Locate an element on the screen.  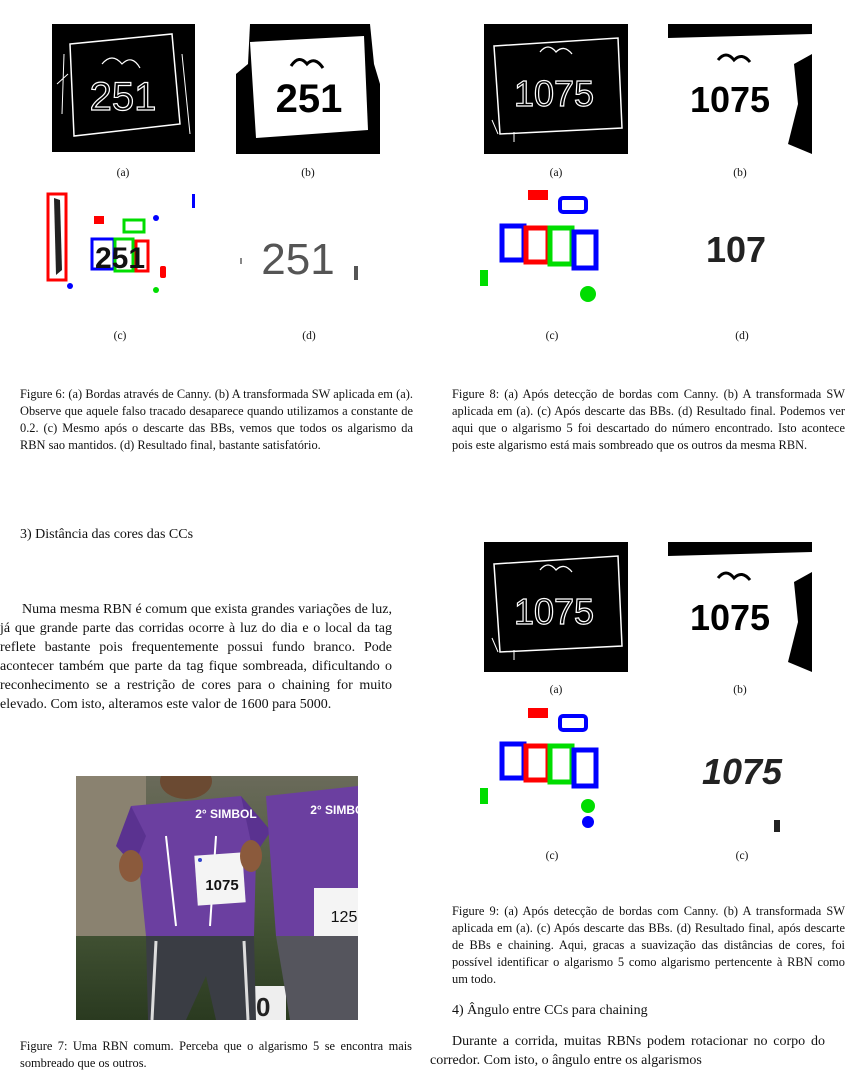
fig8-sw-image: 1075 is located at coordinates (740, 89).